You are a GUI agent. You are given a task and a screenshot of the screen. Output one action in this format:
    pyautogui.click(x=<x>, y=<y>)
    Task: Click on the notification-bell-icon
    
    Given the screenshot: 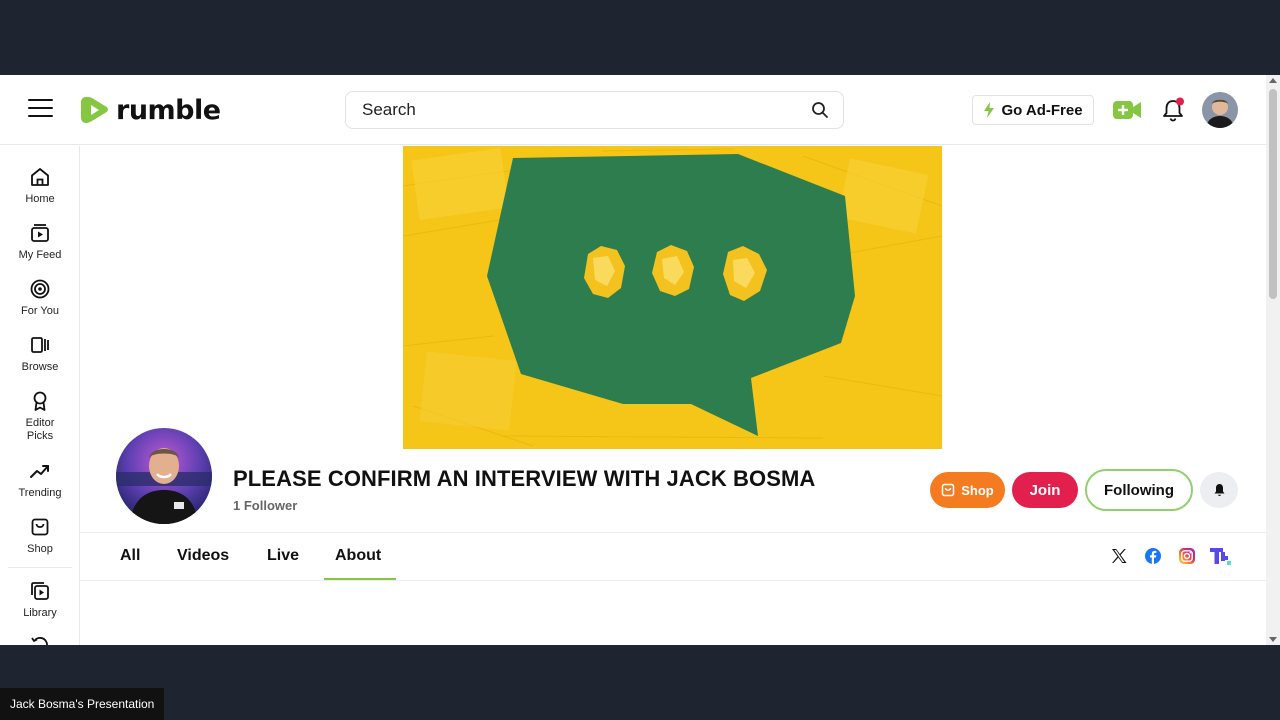 What is the action you would take?
    pyautogui.click(x=1173, y=110)
    